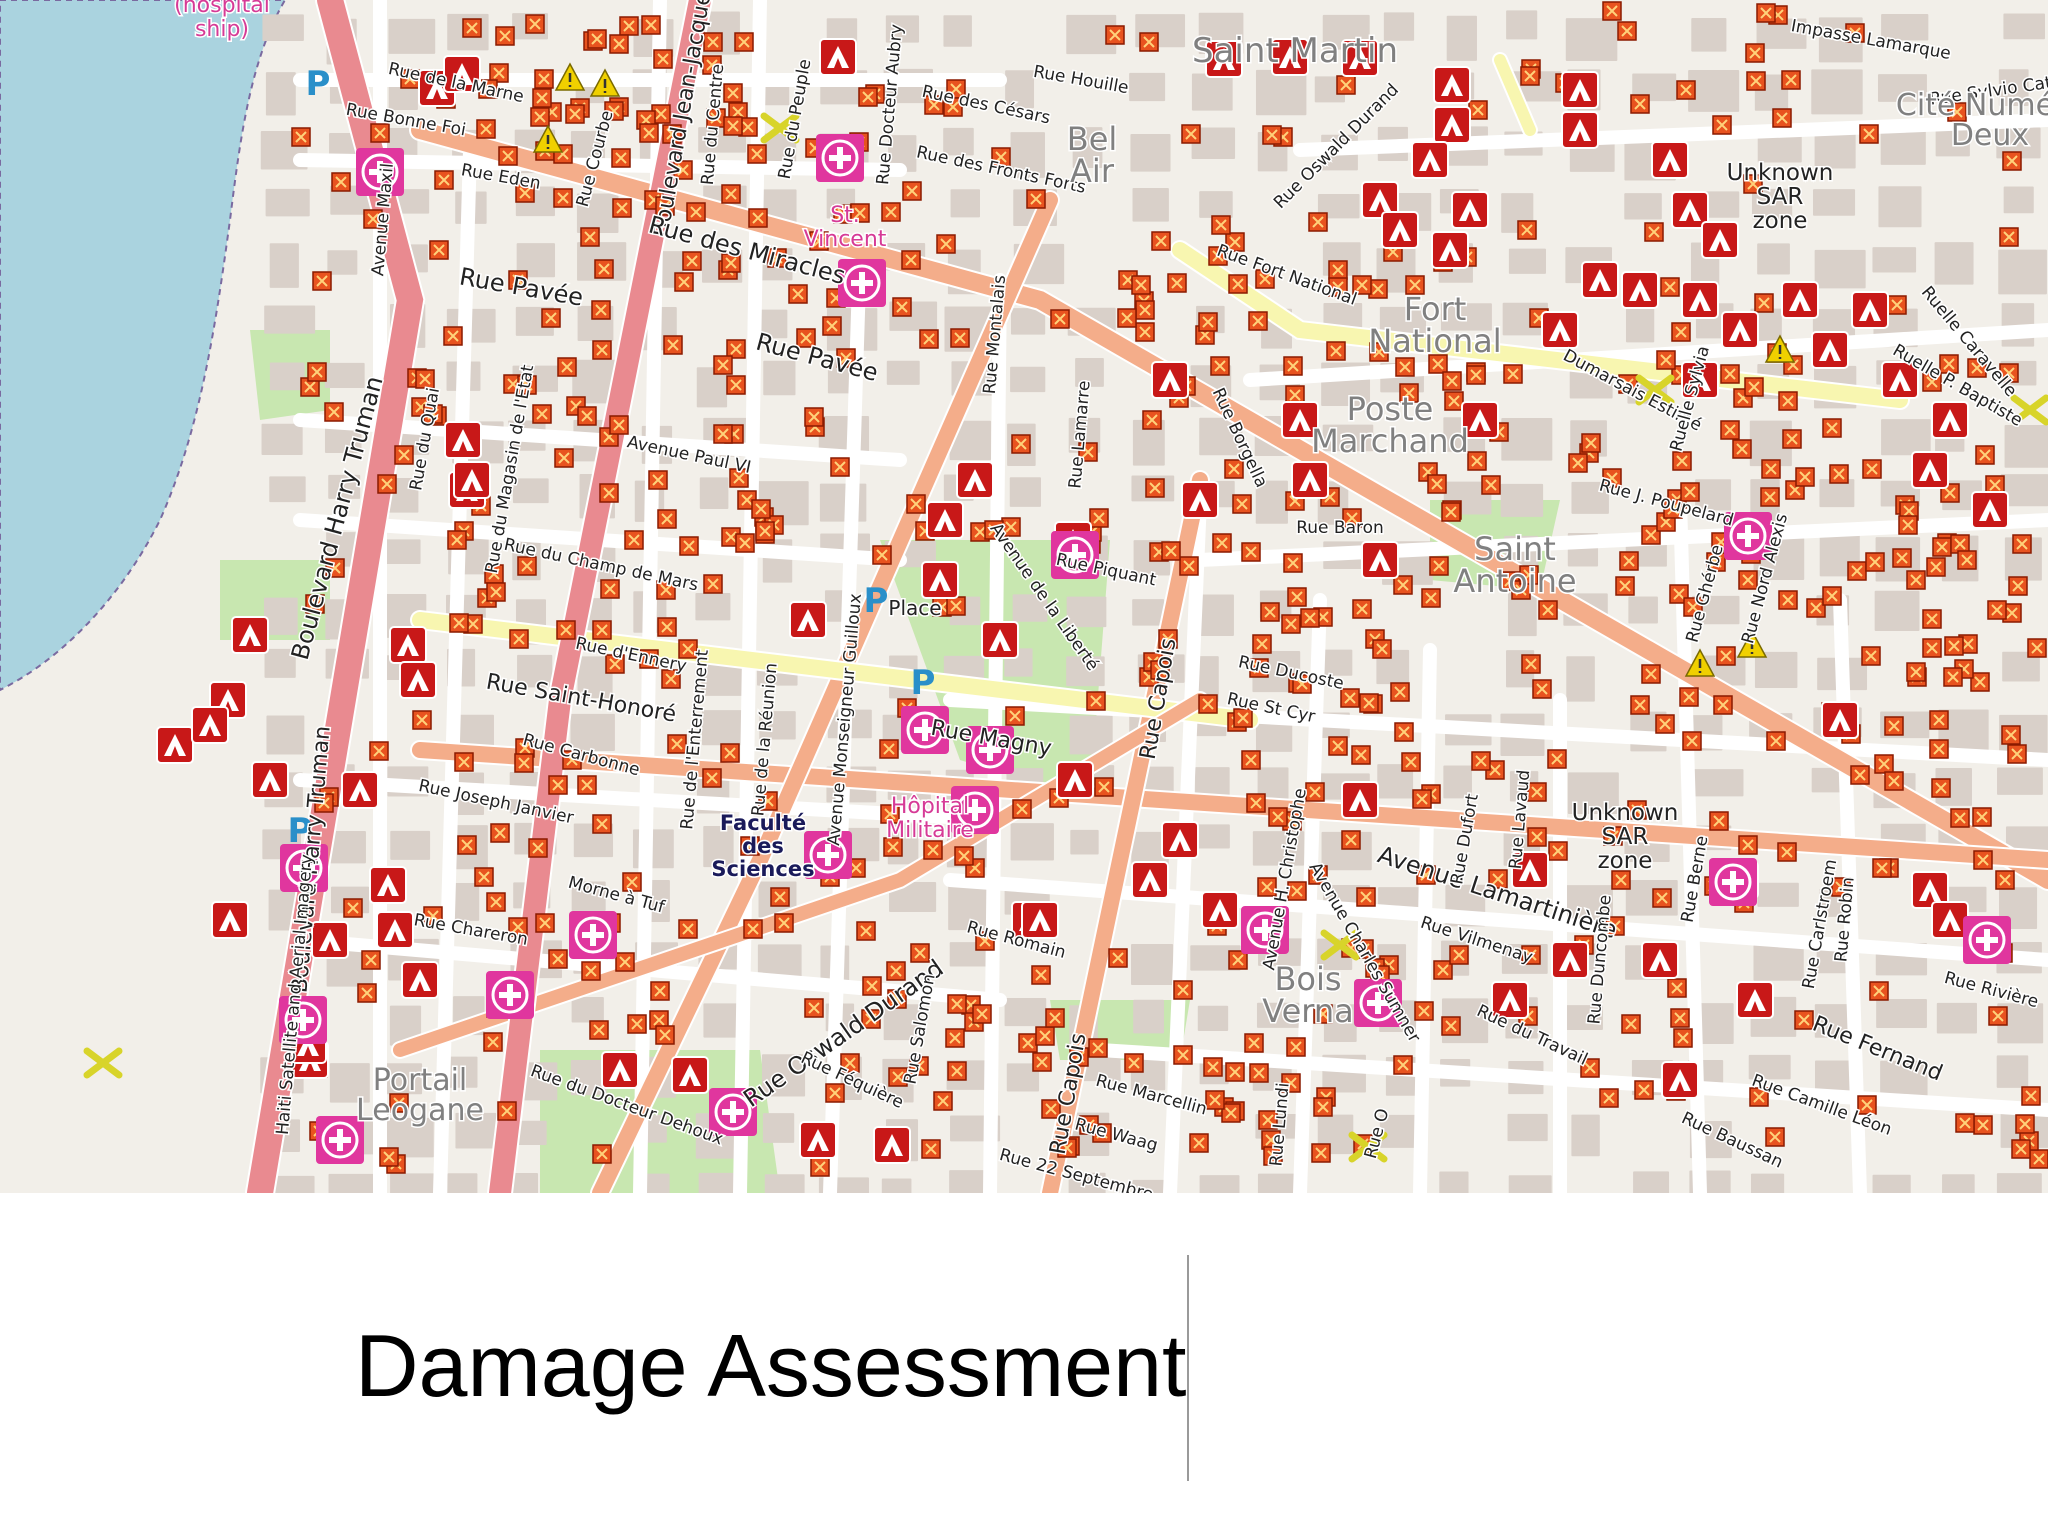 The image size is (2048, 1536). Describe the element at coordinates (318, 84) in the screenshot. I see `parking-icon: P` at that location.